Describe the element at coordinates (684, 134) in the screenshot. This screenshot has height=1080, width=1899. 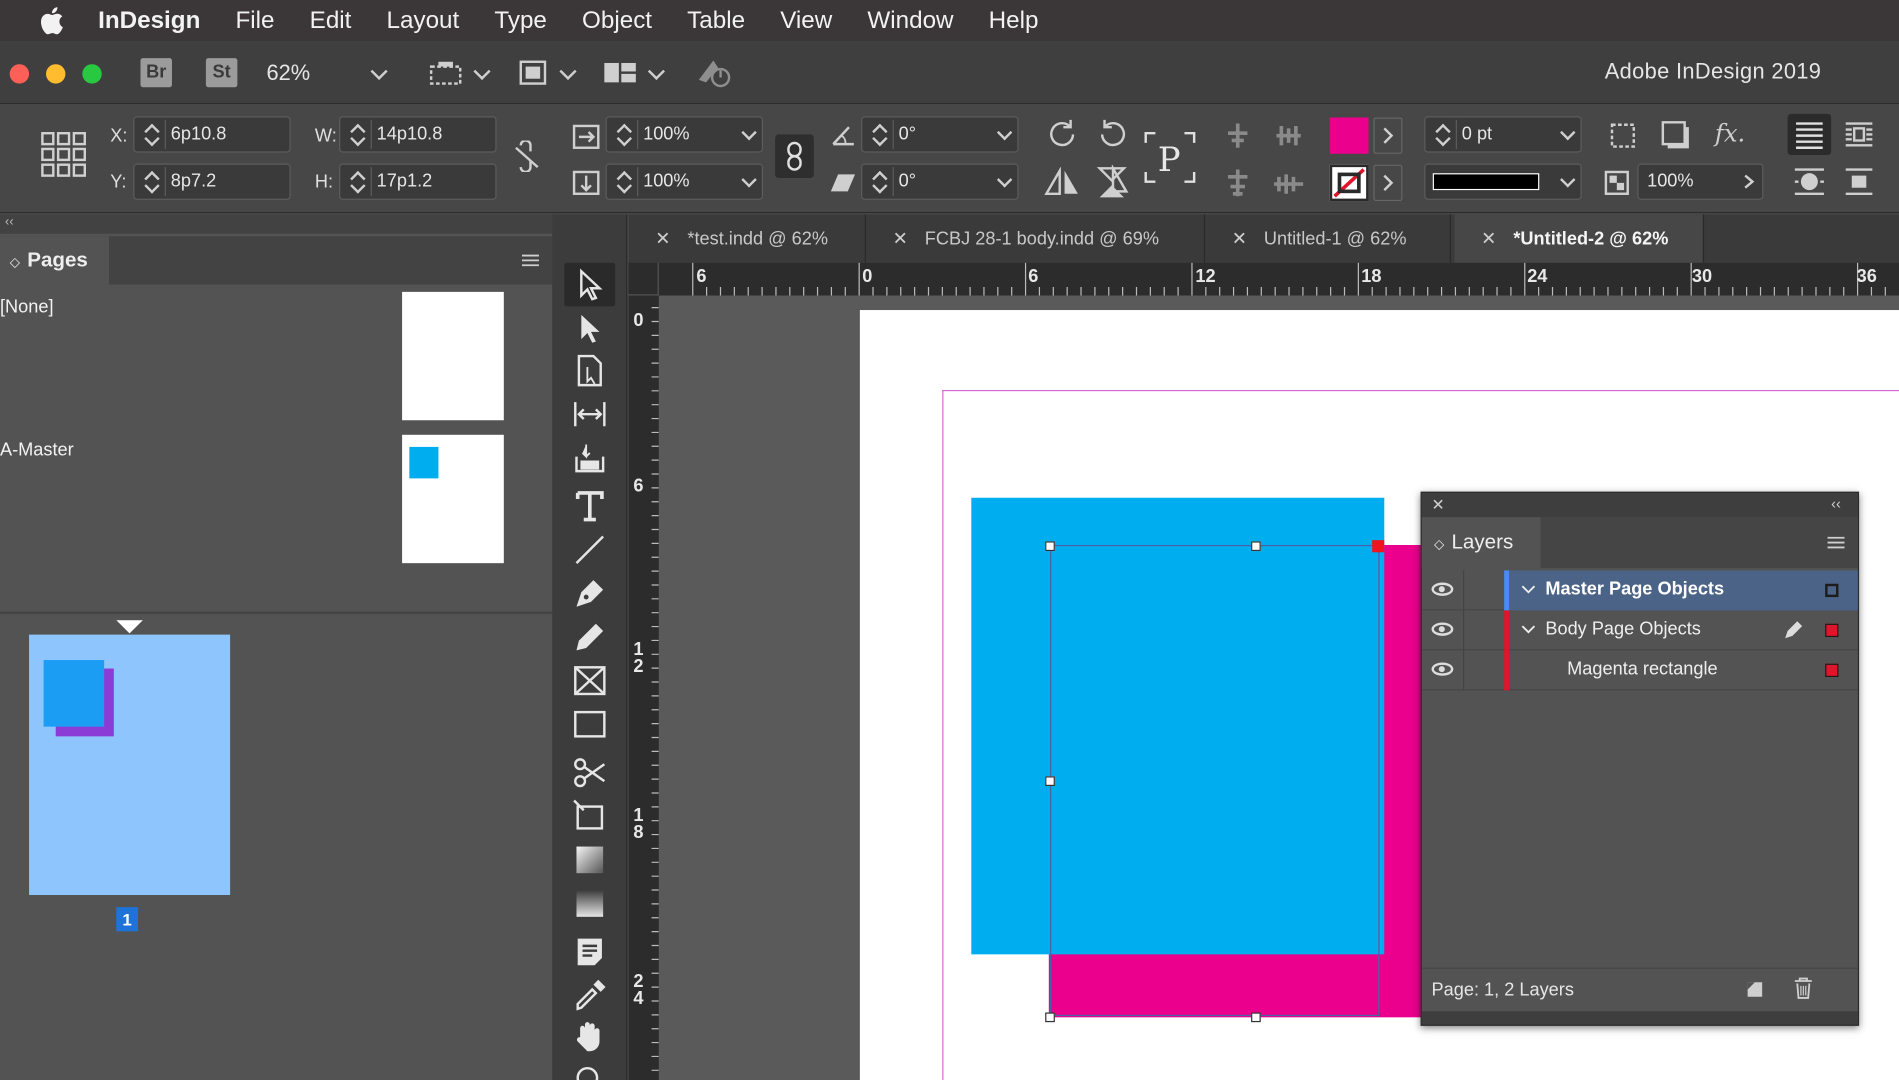
I see `scale-x-field: 100%` at that location.